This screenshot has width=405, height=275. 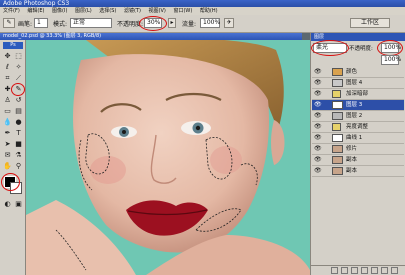 What do you see at coordinates (7, 100) in the screenshot?
I see `clone-stamp-tool-icon: ♙` at bounding box center [7, 100].